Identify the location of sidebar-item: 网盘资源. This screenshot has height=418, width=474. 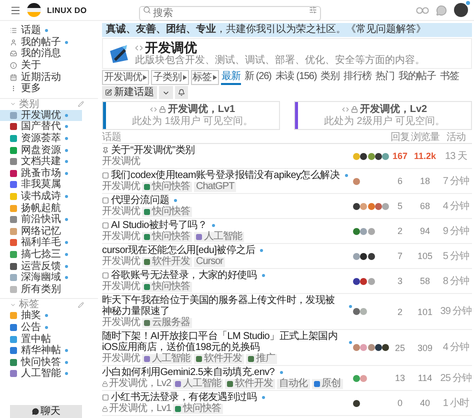
(41, 150).